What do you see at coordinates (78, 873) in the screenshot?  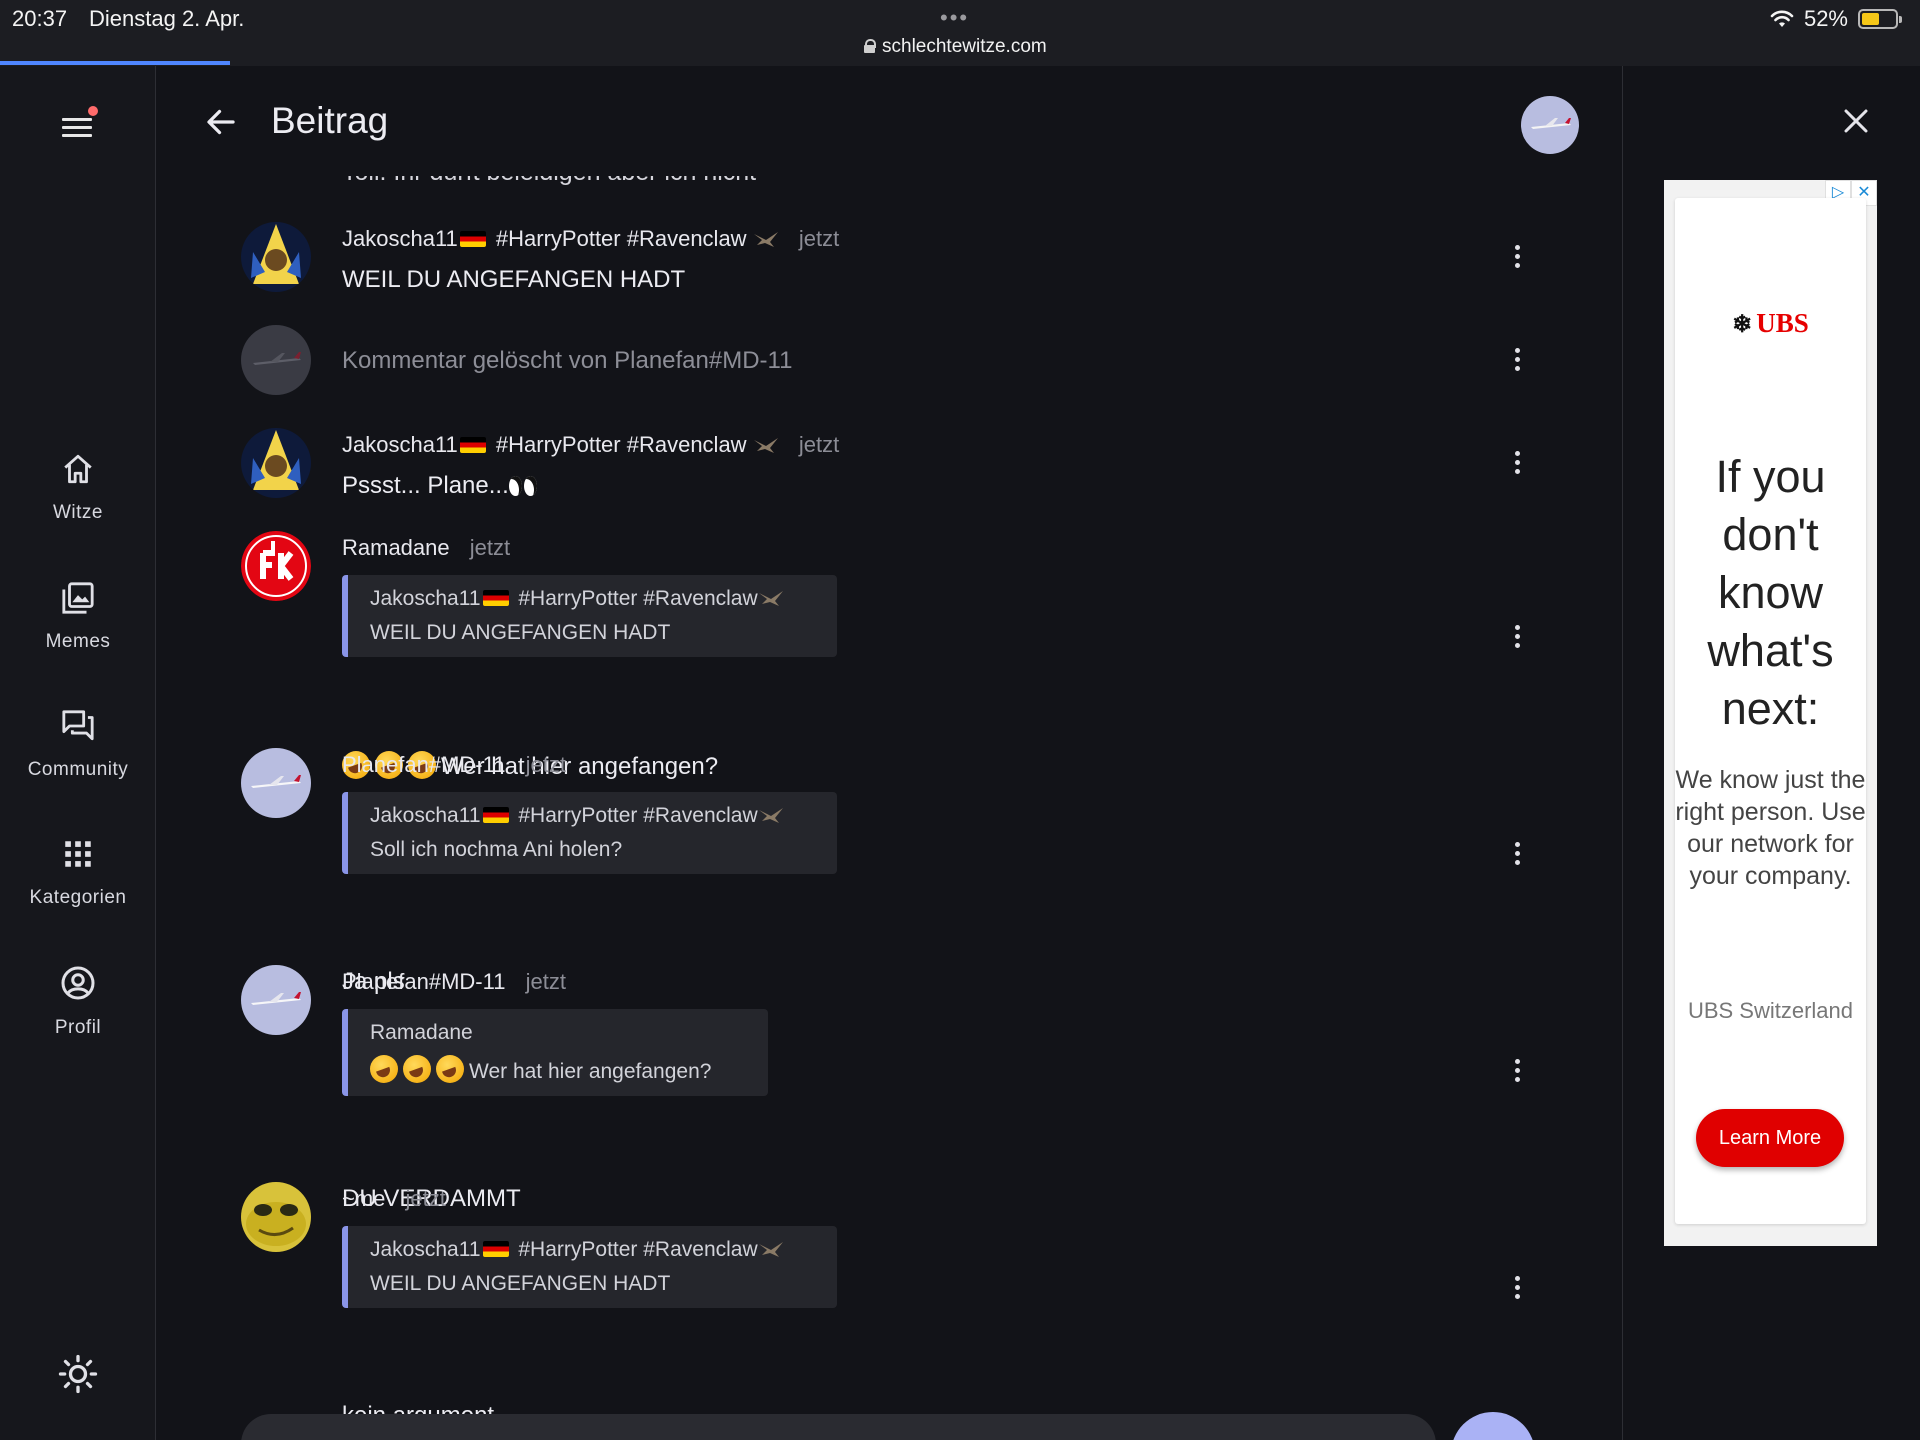 I see `nav-item-kategorien: Kategorien` at bounding box center [78, 873].